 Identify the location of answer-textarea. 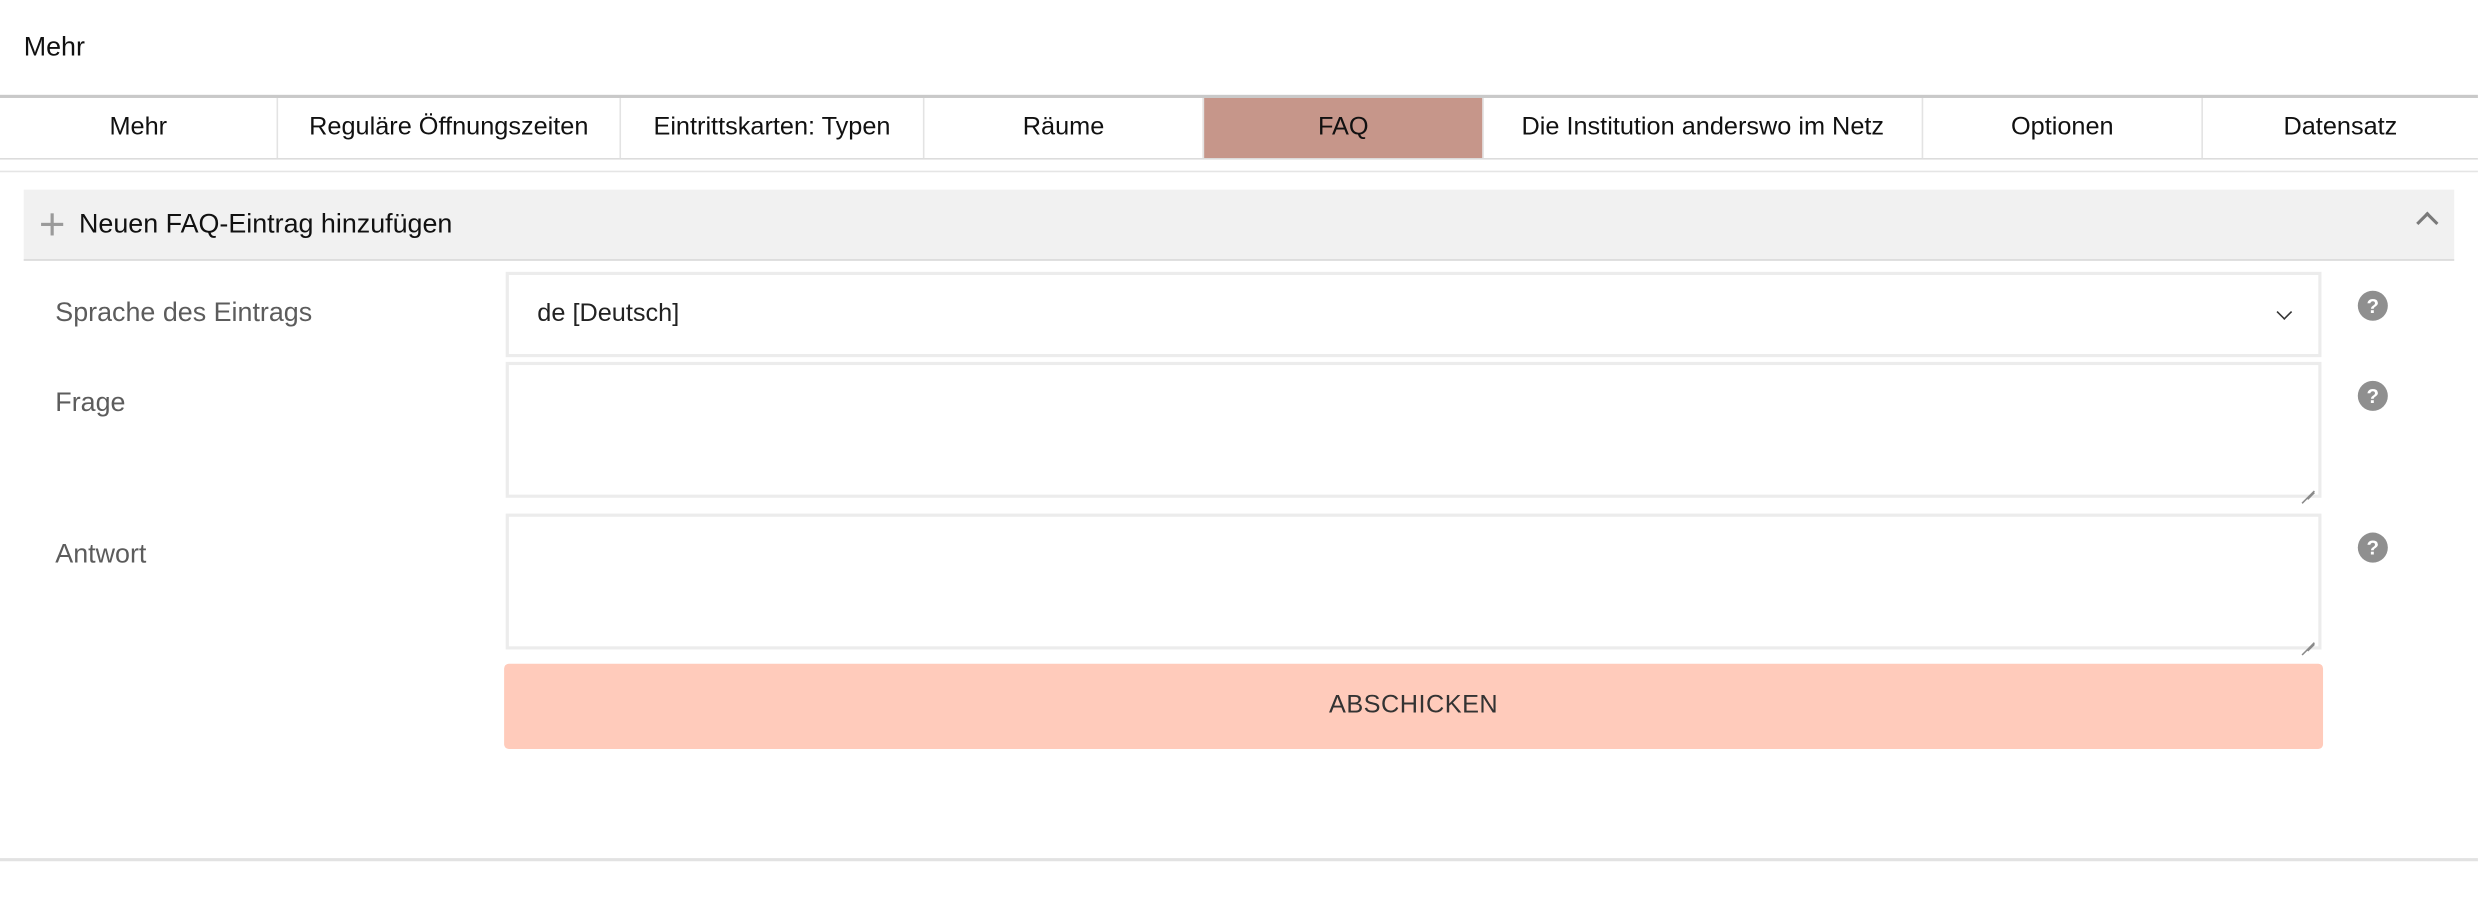
(1413, 581).